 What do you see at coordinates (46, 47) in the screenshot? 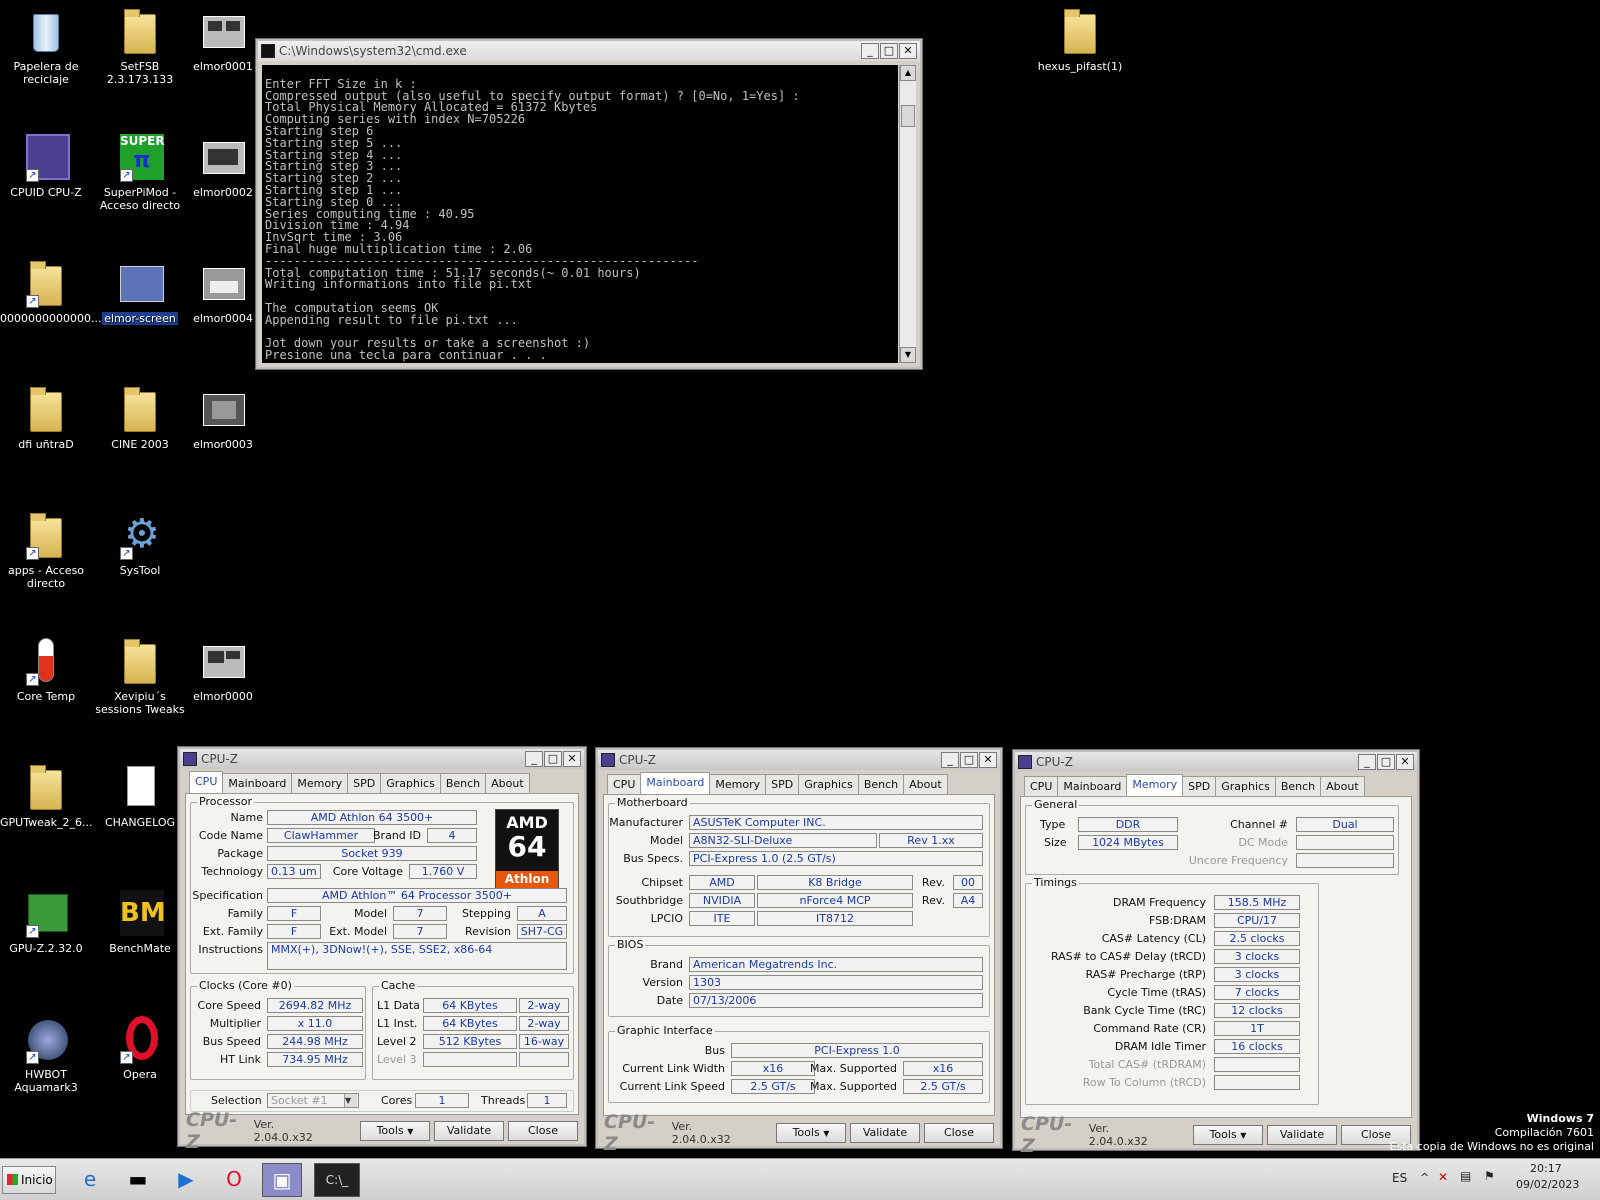
I see `desktop-icon-recycle-bin: Papelera de reciclaje` at bounding box center [46, 47].